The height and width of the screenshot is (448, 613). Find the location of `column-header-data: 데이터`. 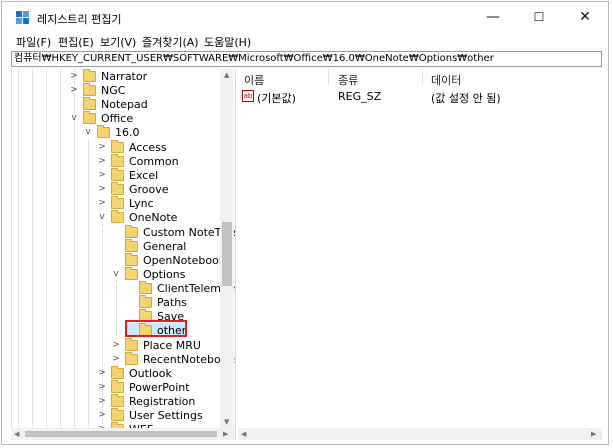

column-header-data: 데이터 is located at coordinates (446, 80).